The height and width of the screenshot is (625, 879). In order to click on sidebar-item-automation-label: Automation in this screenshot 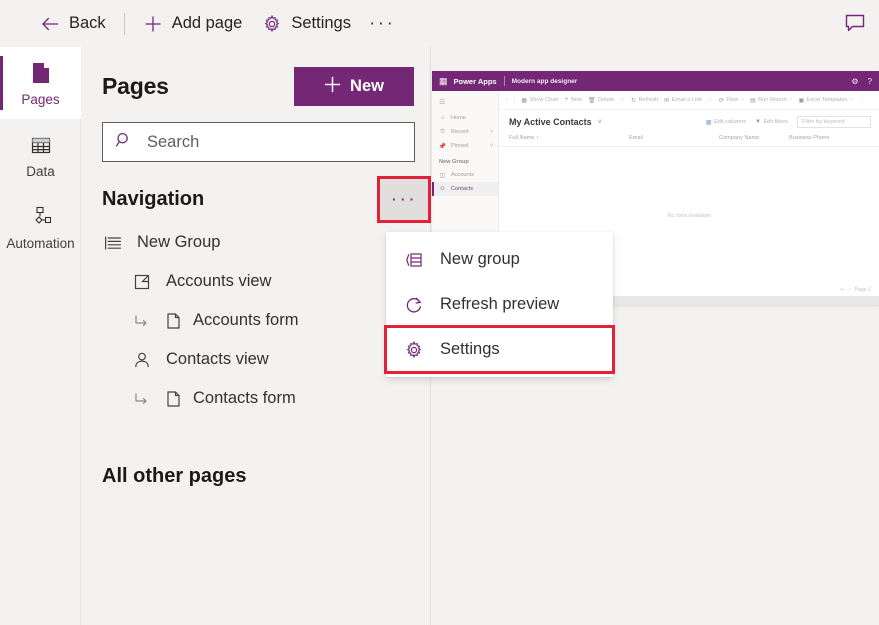, I will do `click(40, 243)`.